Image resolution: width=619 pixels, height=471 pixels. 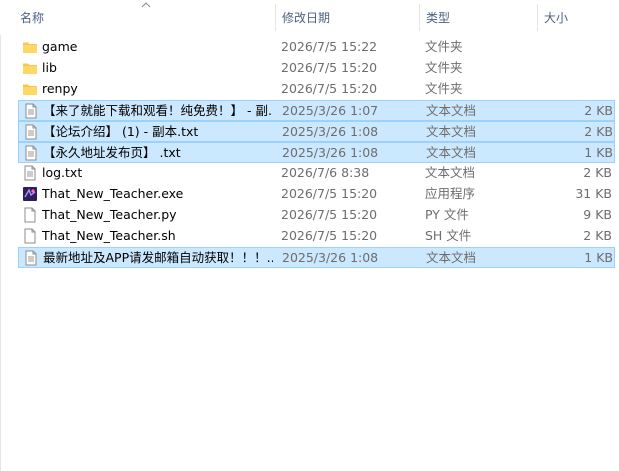 What do you see at coordinates (450, 193) in the screenshot?
I see `file-type: 应用程序` at bounding box center [450, 193].